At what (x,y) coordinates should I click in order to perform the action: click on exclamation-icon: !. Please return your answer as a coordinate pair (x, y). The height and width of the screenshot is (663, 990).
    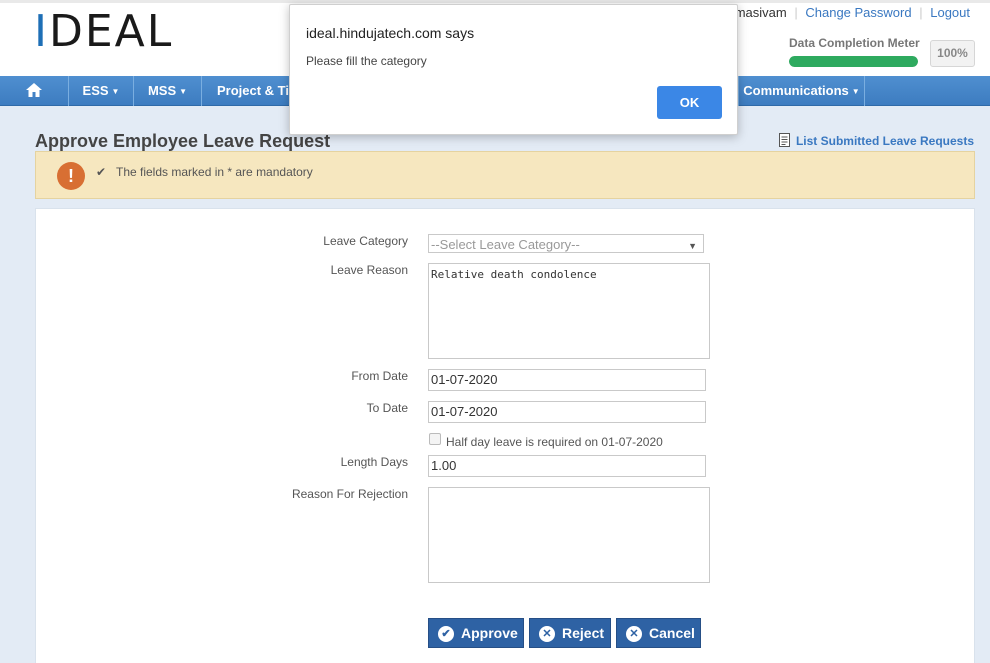
    Looking at the image, I should click on (71, 176).